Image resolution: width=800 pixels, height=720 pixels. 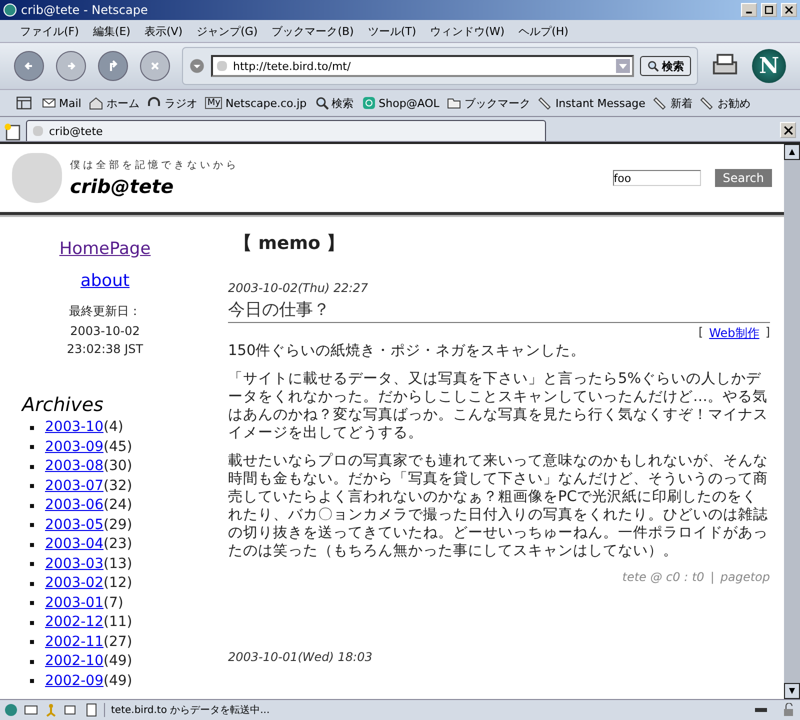 I want to click on archive-count: (29), so click(x=118, y=525).